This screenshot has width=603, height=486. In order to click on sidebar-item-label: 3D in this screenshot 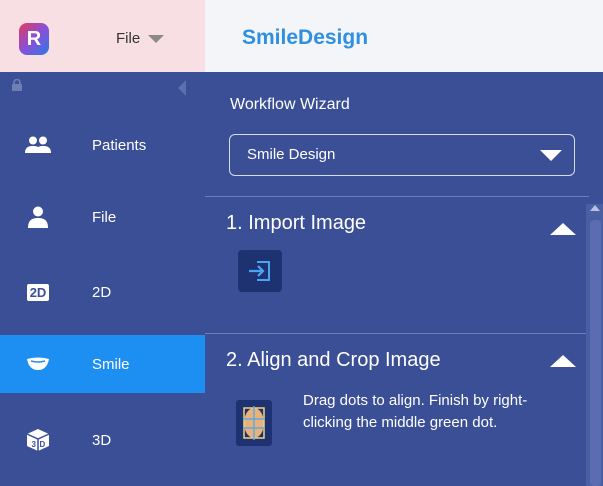, I will do `click(102, 440)`.